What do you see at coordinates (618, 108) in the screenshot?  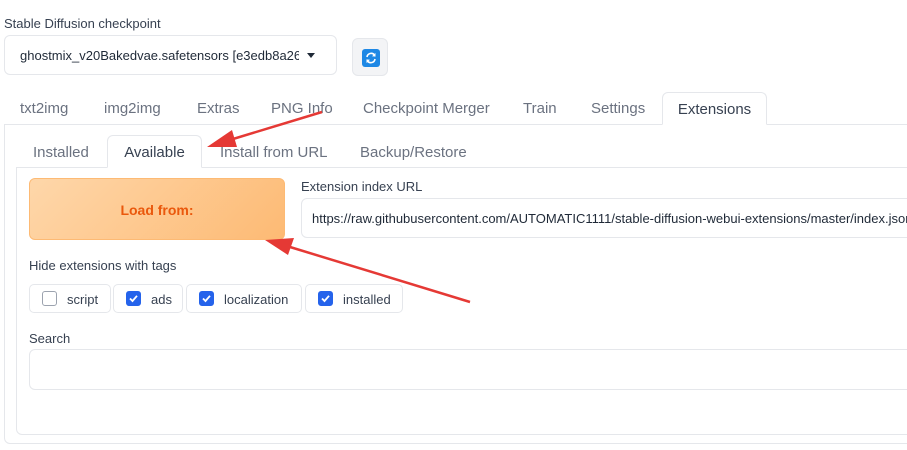 I see `tab-settings: Settings` at bounding box center [618, 108].